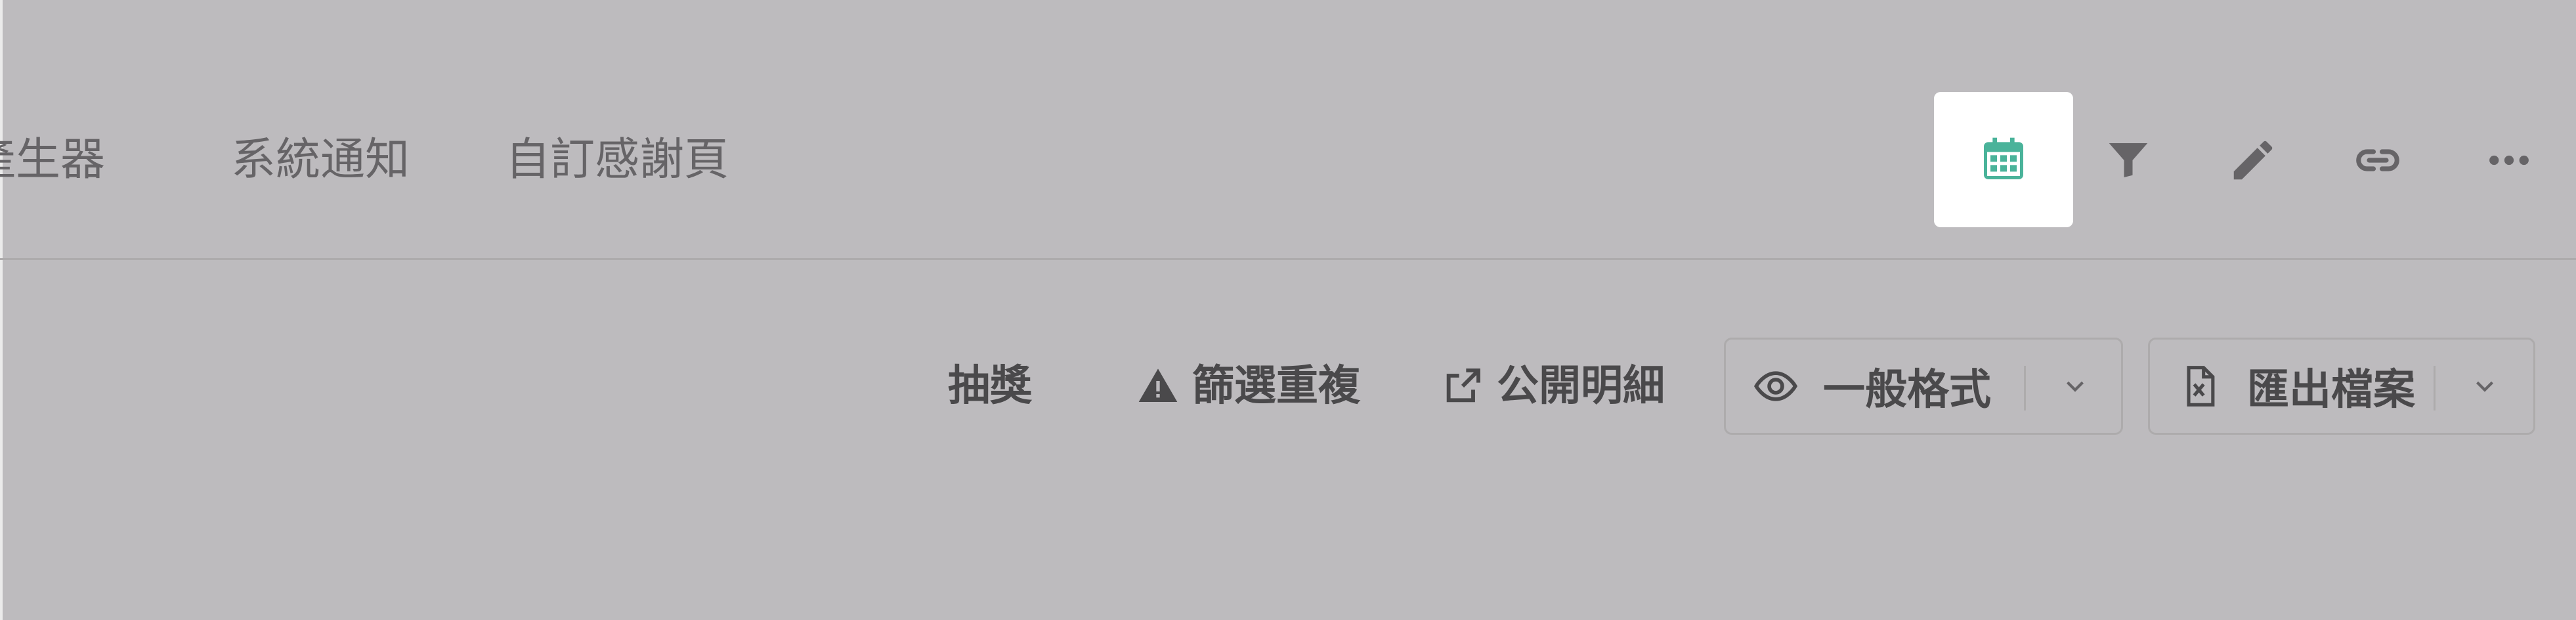  I want to click on view-format-divider, so click(2025, 388).